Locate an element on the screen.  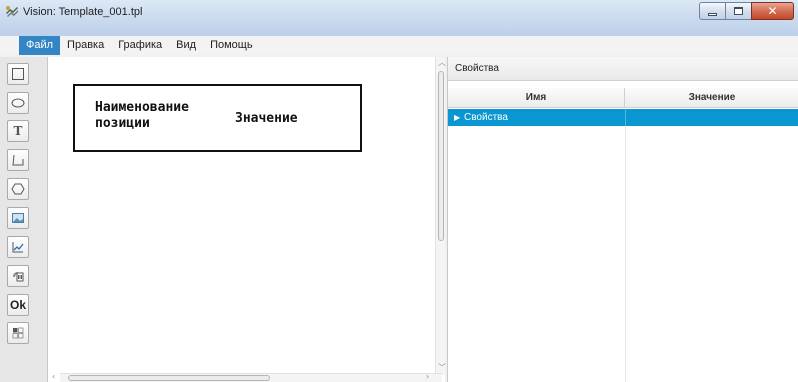
polygon-tool is located at coordinates (18, 189).